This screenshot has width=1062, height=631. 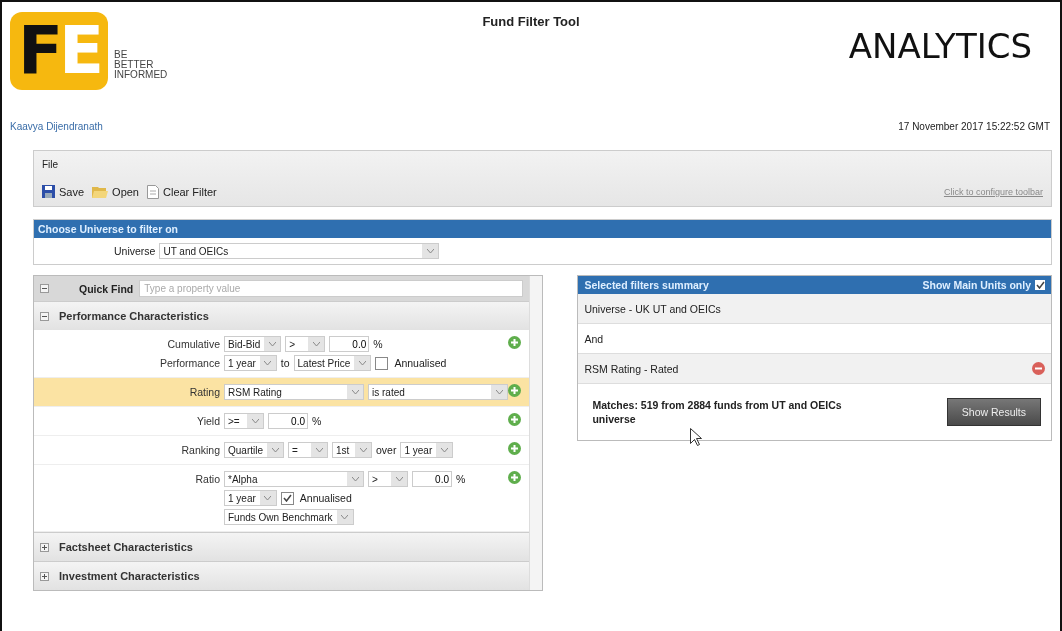 I want to click on dropdown: Bid-Bid, so click(x=253, y=344).